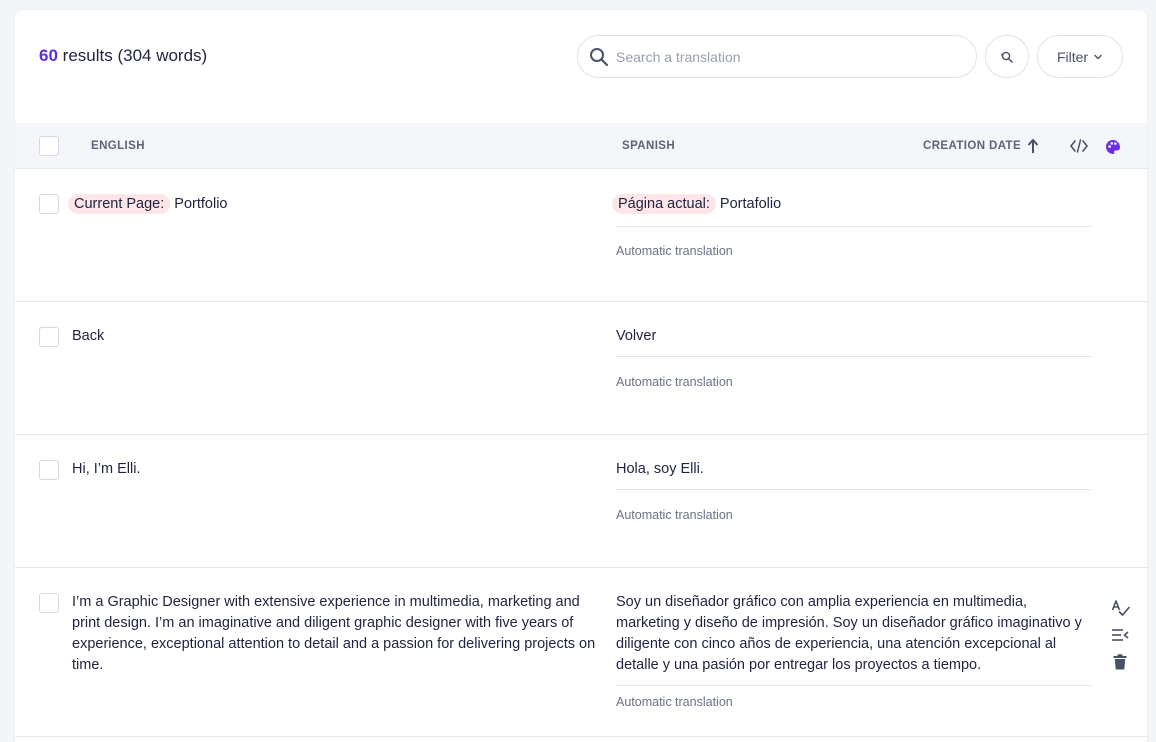  I want to click on target-text: Volver, so click(853, 336).